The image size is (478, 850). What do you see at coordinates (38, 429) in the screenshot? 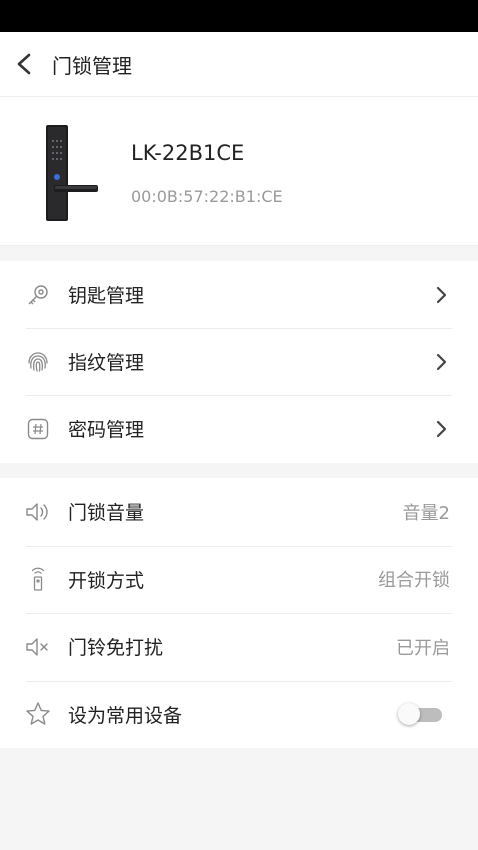
I see `password-icon` at bounding box center [38, 429].